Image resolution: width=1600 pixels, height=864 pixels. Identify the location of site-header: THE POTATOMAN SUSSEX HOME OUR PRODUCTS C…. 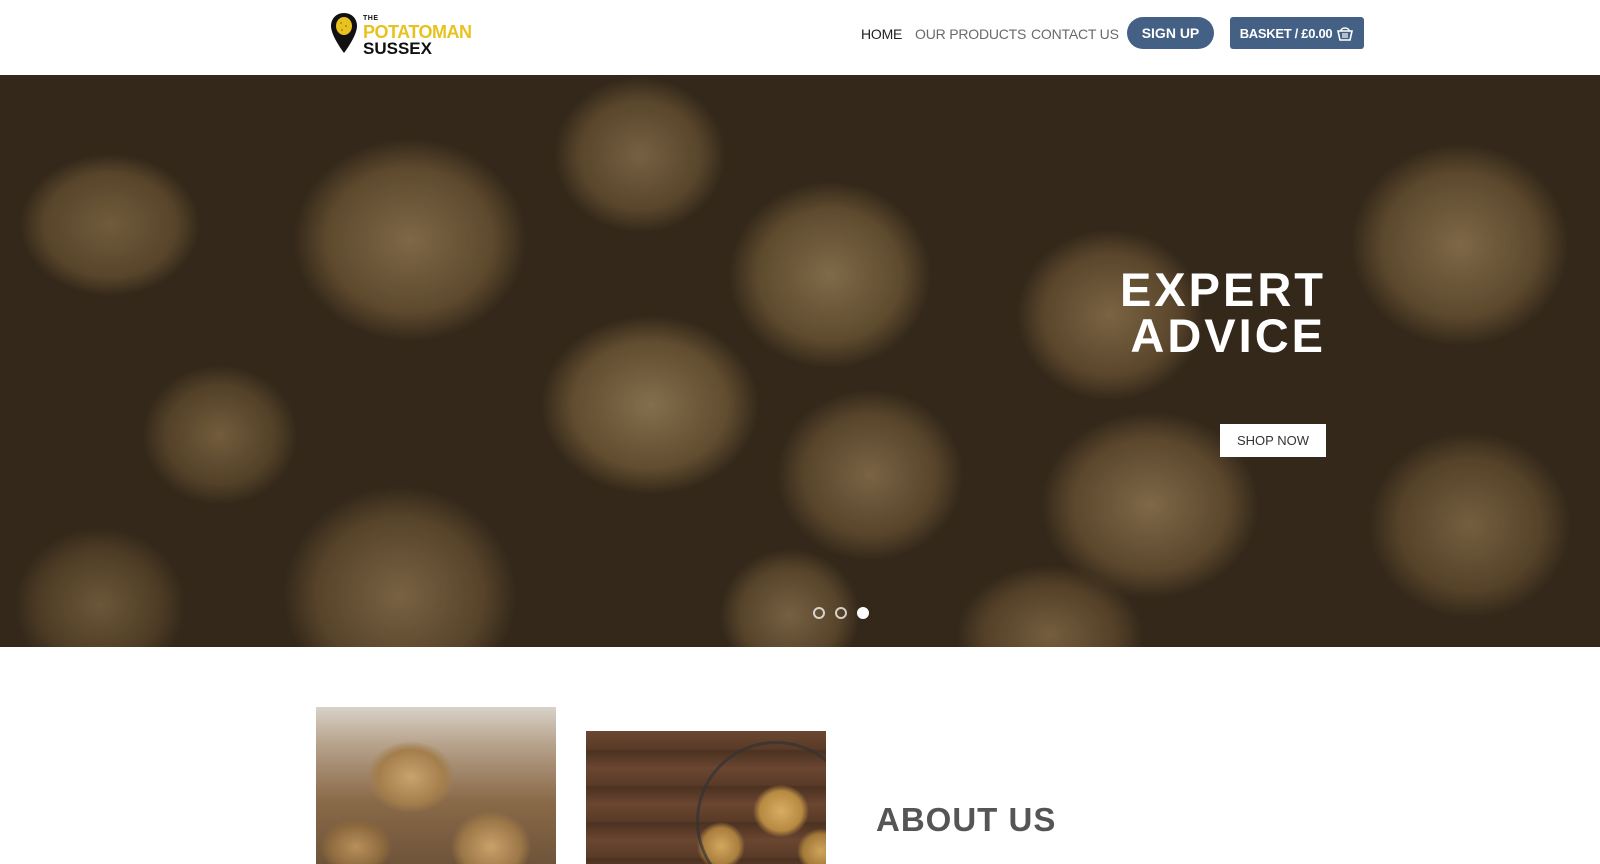
(800, 37).